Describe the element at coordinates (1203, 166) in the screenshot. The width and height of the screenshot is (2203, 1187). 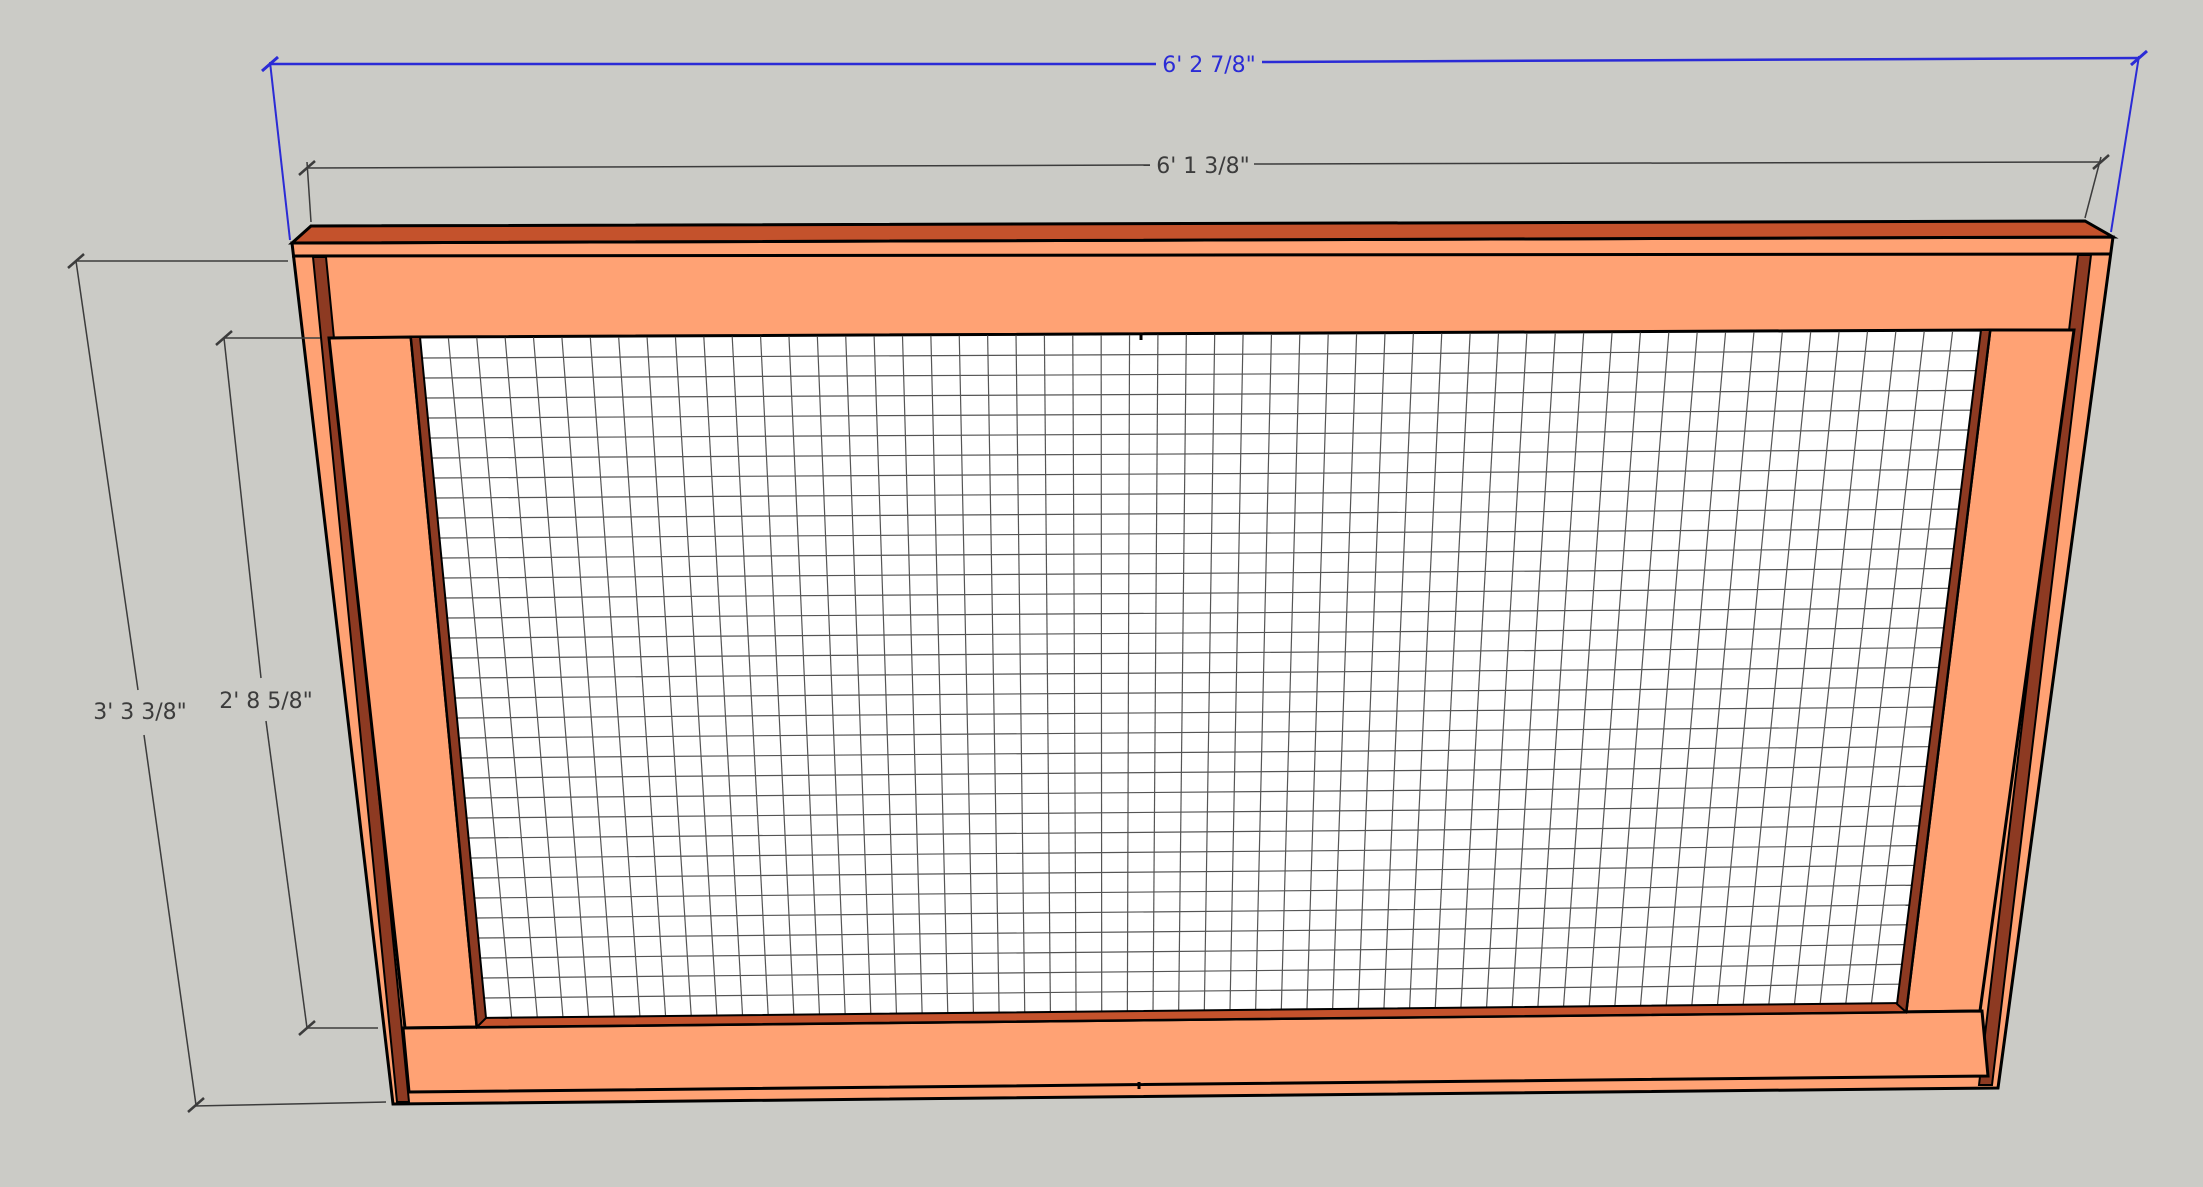
I see `inner-width-label: 6' 1 3/8"` at that location.